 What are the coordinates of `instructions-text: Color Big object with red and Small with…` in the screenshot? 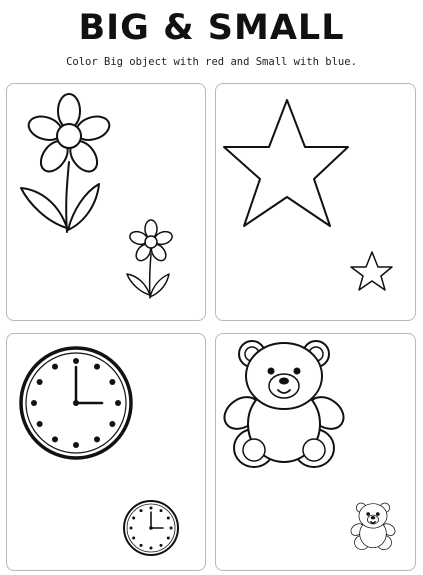 It's located at (211, 62).